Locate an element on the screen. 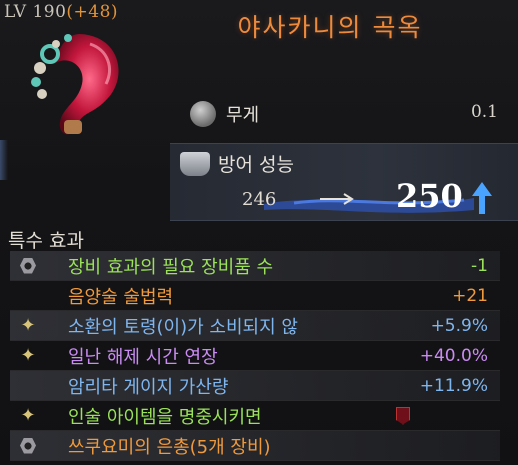 The height and width of the screenshot is (465, 518). weight-label: 무게 is located at coordinates (243, 115).